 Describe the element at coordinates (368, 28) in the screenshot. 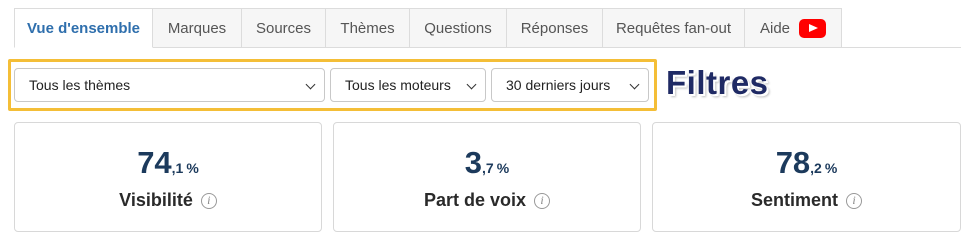

I see `tab-themes: Thèmes` at that location.